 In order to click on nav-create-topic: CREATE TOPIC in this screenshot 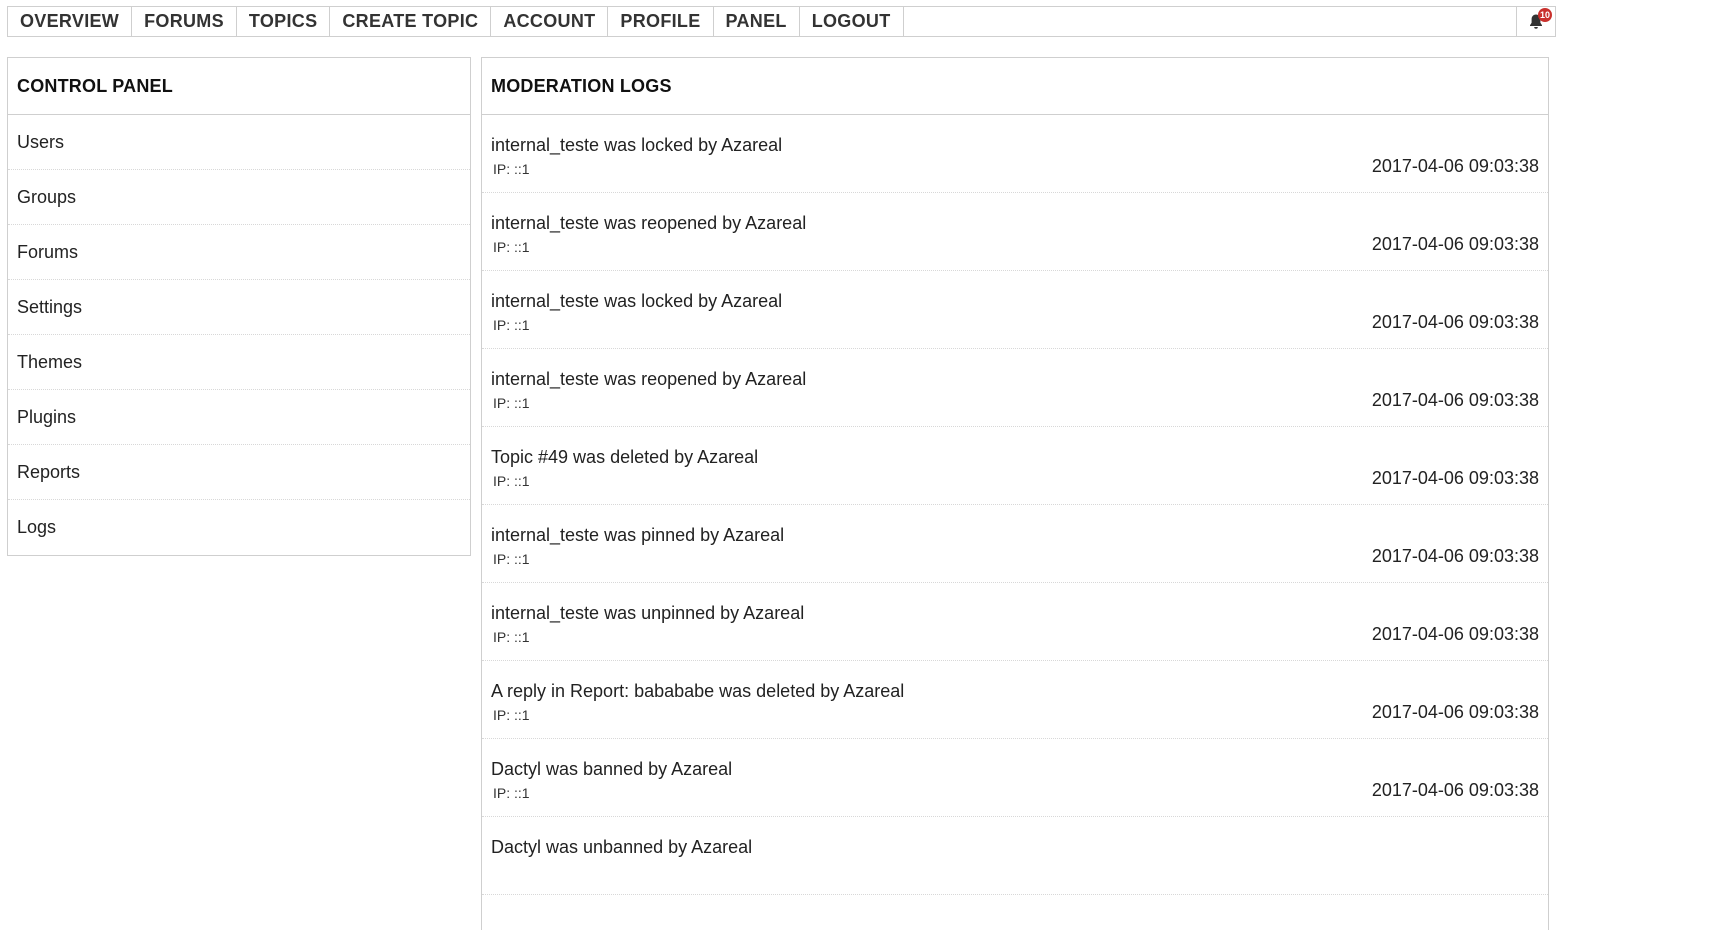, I will do `click(411, 21)`.